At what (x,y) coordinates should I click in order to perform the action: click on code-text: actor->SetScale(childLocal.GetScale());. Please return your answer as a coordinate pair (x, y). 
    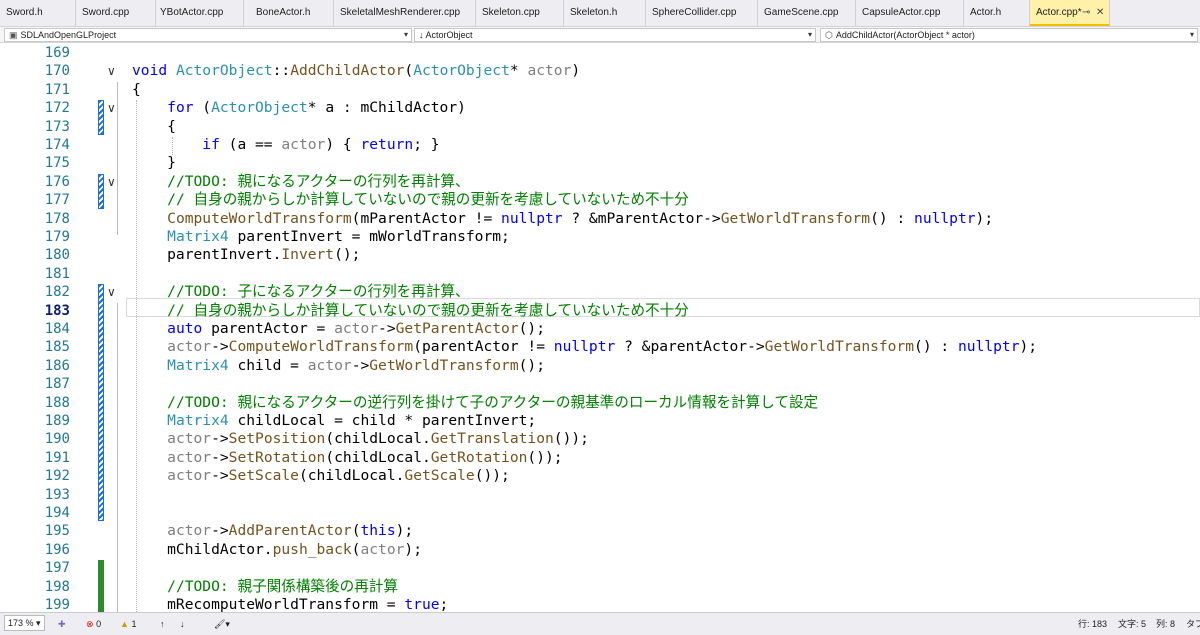
    Looking at the image, I should click on (321, 476).